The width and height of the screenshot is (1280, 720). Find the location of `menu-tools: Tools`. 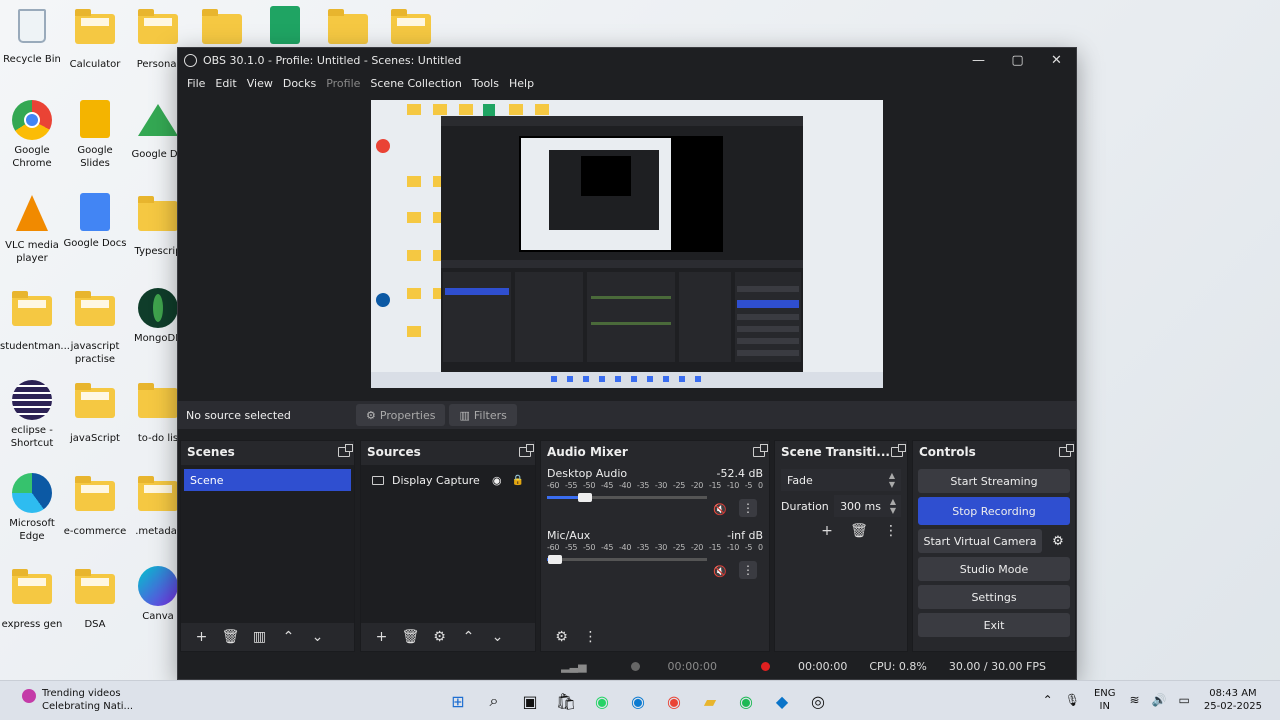

menu-tools: Tools is located at coordinates (485, 83).